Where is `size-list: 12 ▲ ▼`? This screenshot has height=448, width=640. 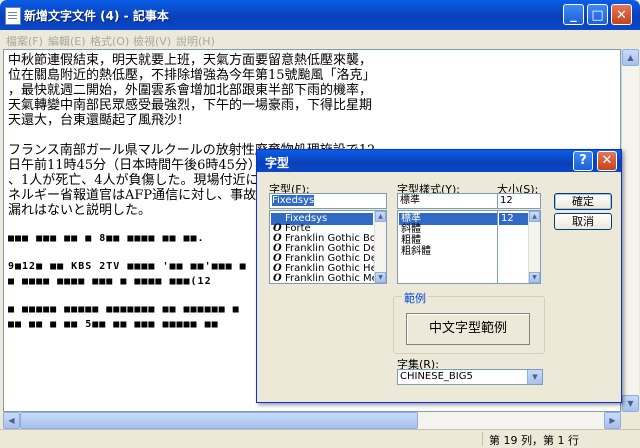 size-list: 12 ▲ ▼ is located at coordinates (519, 247).